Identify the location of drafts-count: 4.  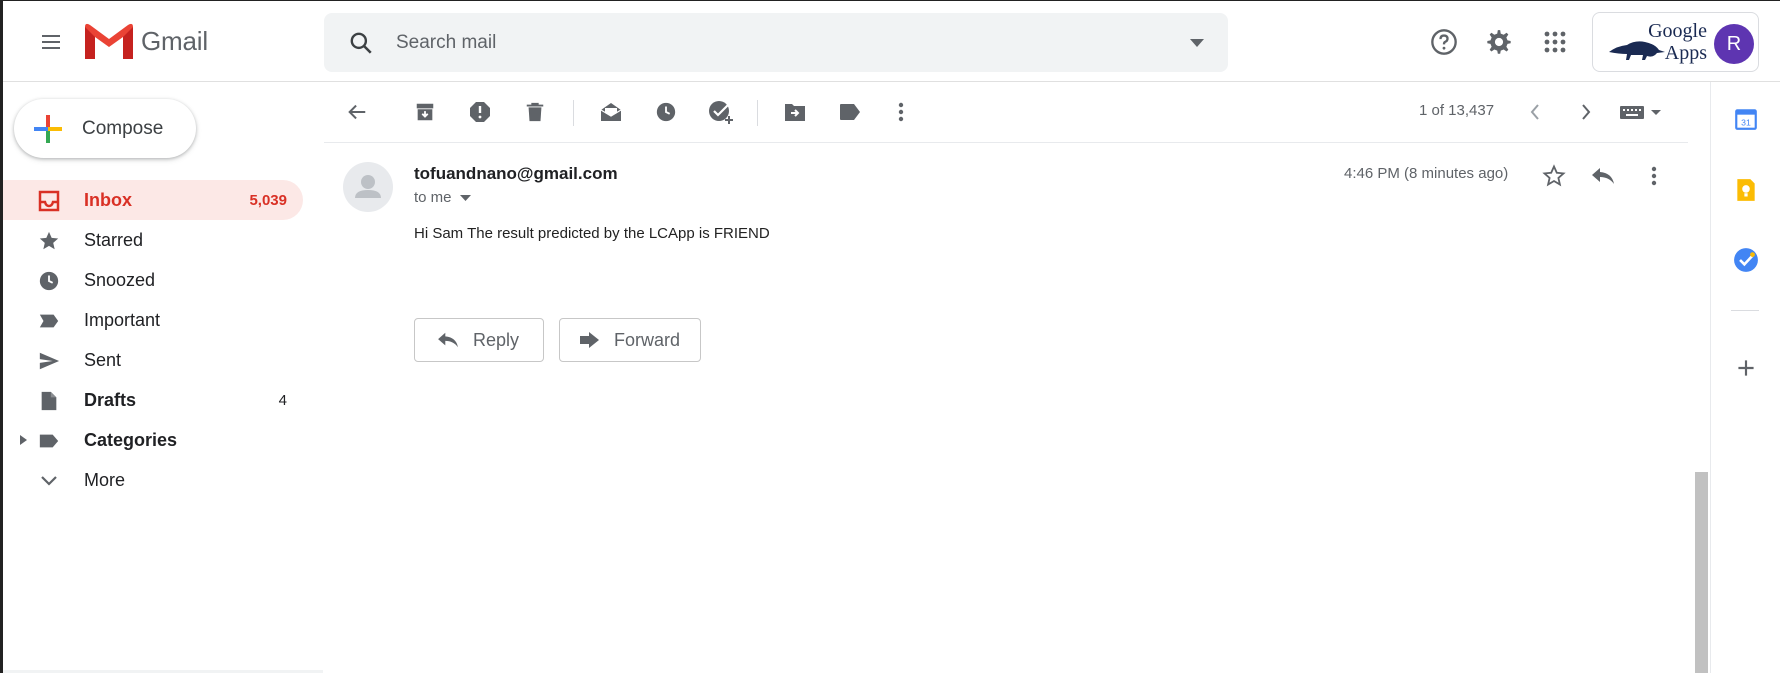
(282, 400).